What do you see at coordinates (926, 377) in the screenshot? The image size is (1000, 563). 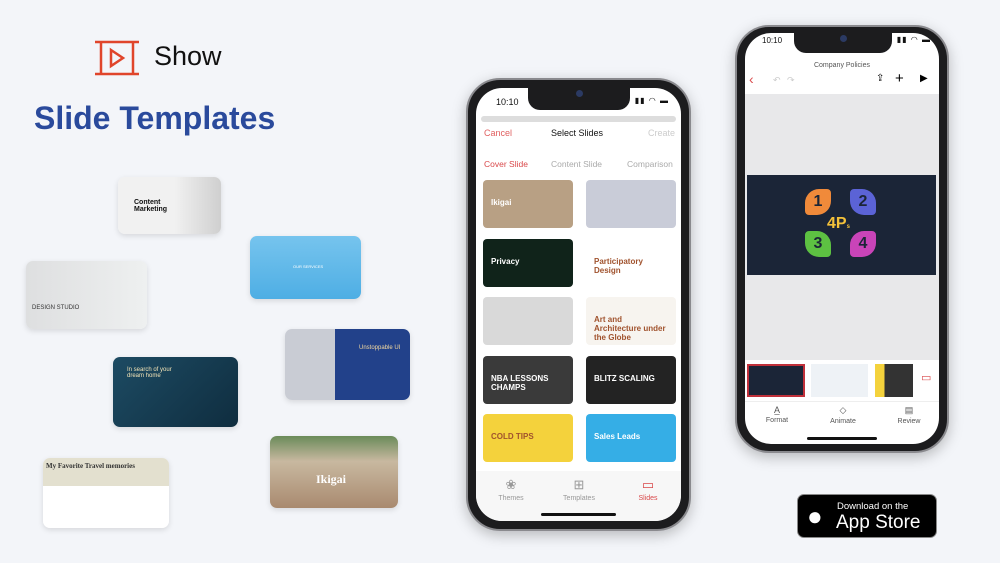 I see `add-slide-icon: ▭` at bounding box center [926, 377].